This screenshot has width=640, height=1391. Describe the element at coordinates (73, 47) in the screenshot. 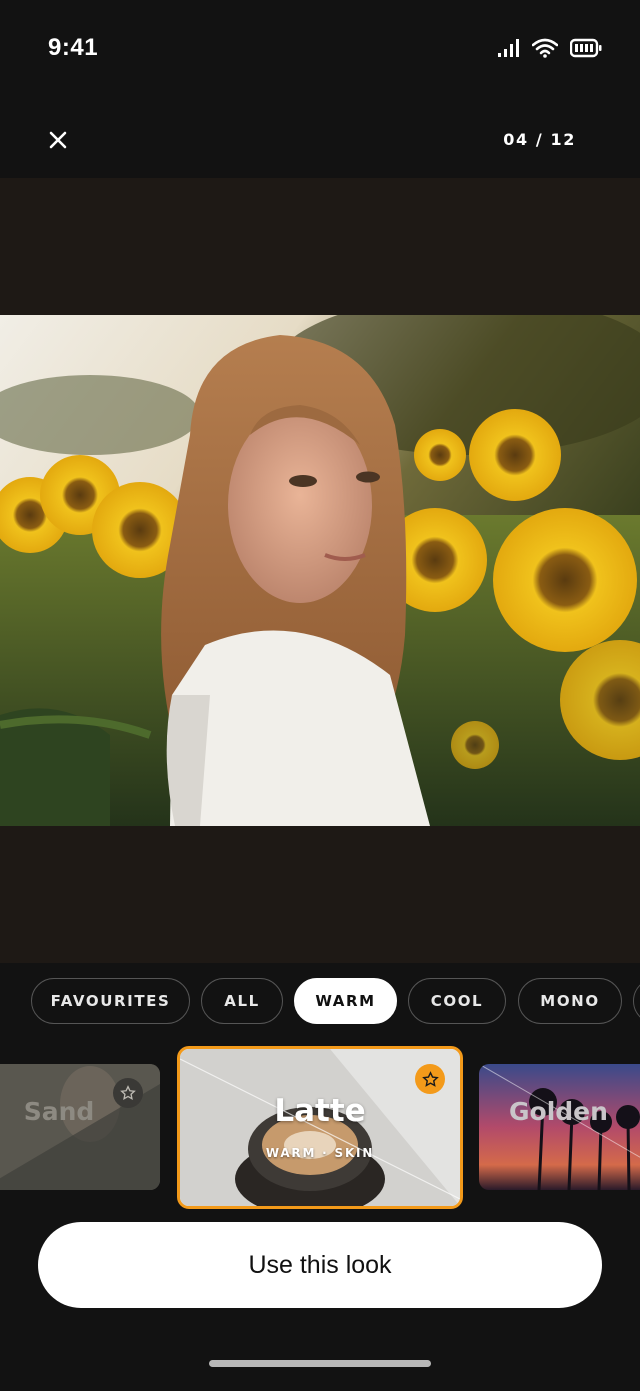

I see `status-time: 9:41` at that location.